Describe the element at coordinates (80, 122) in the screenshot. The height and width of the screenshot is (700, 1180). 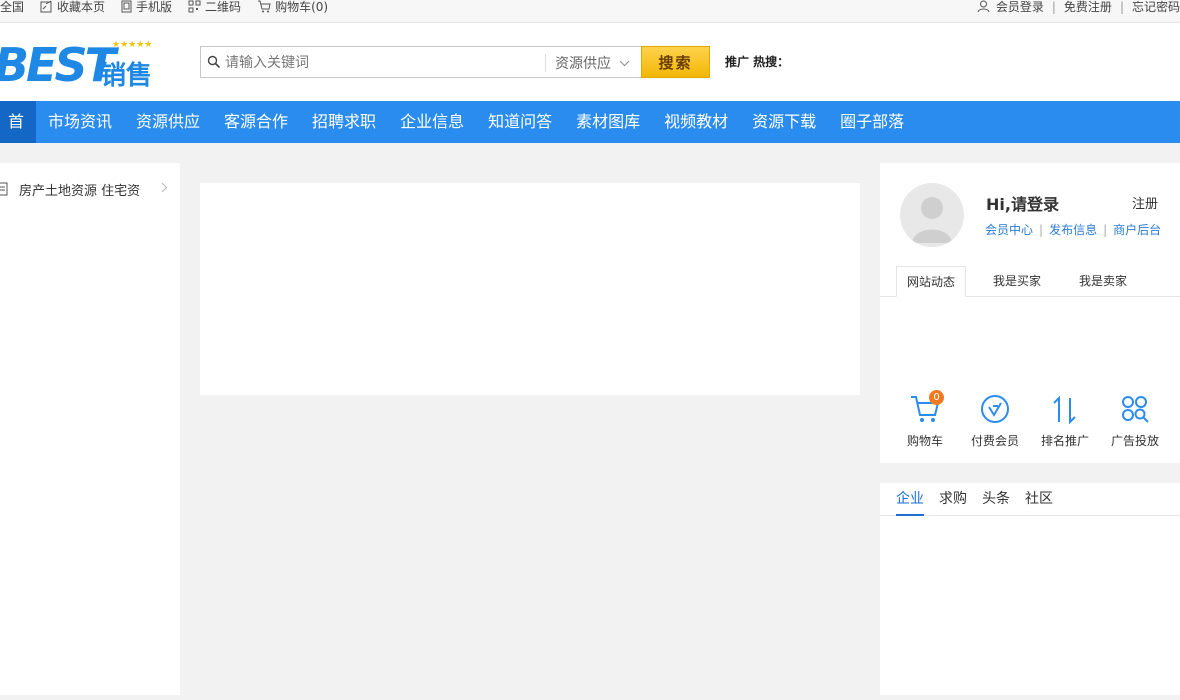
I see `nav-item-market-news: 市场资讯` at that location.